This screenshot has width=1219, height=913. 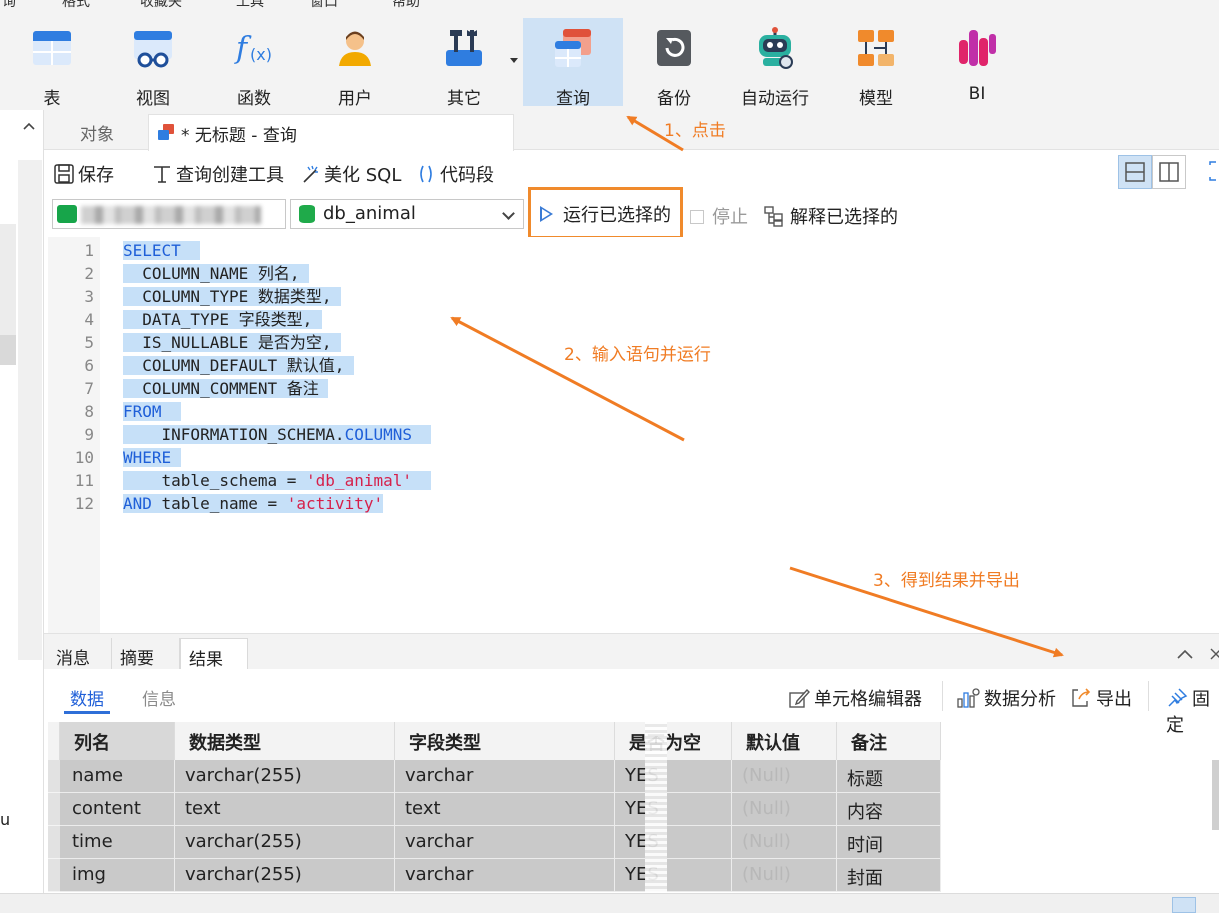 What do you see at coordinates (695, 131) in the screenshot?
I see `annotation-step-1: 1、点击` at bounding box center [695, 131].